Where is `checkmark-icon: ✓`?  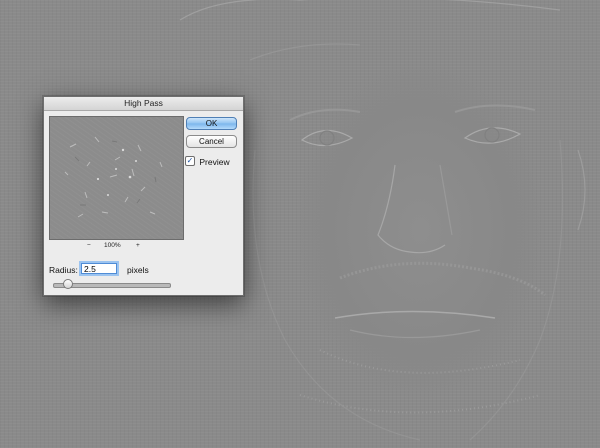 checkmark-icon: ✓ is located at coordinates (190, 160).